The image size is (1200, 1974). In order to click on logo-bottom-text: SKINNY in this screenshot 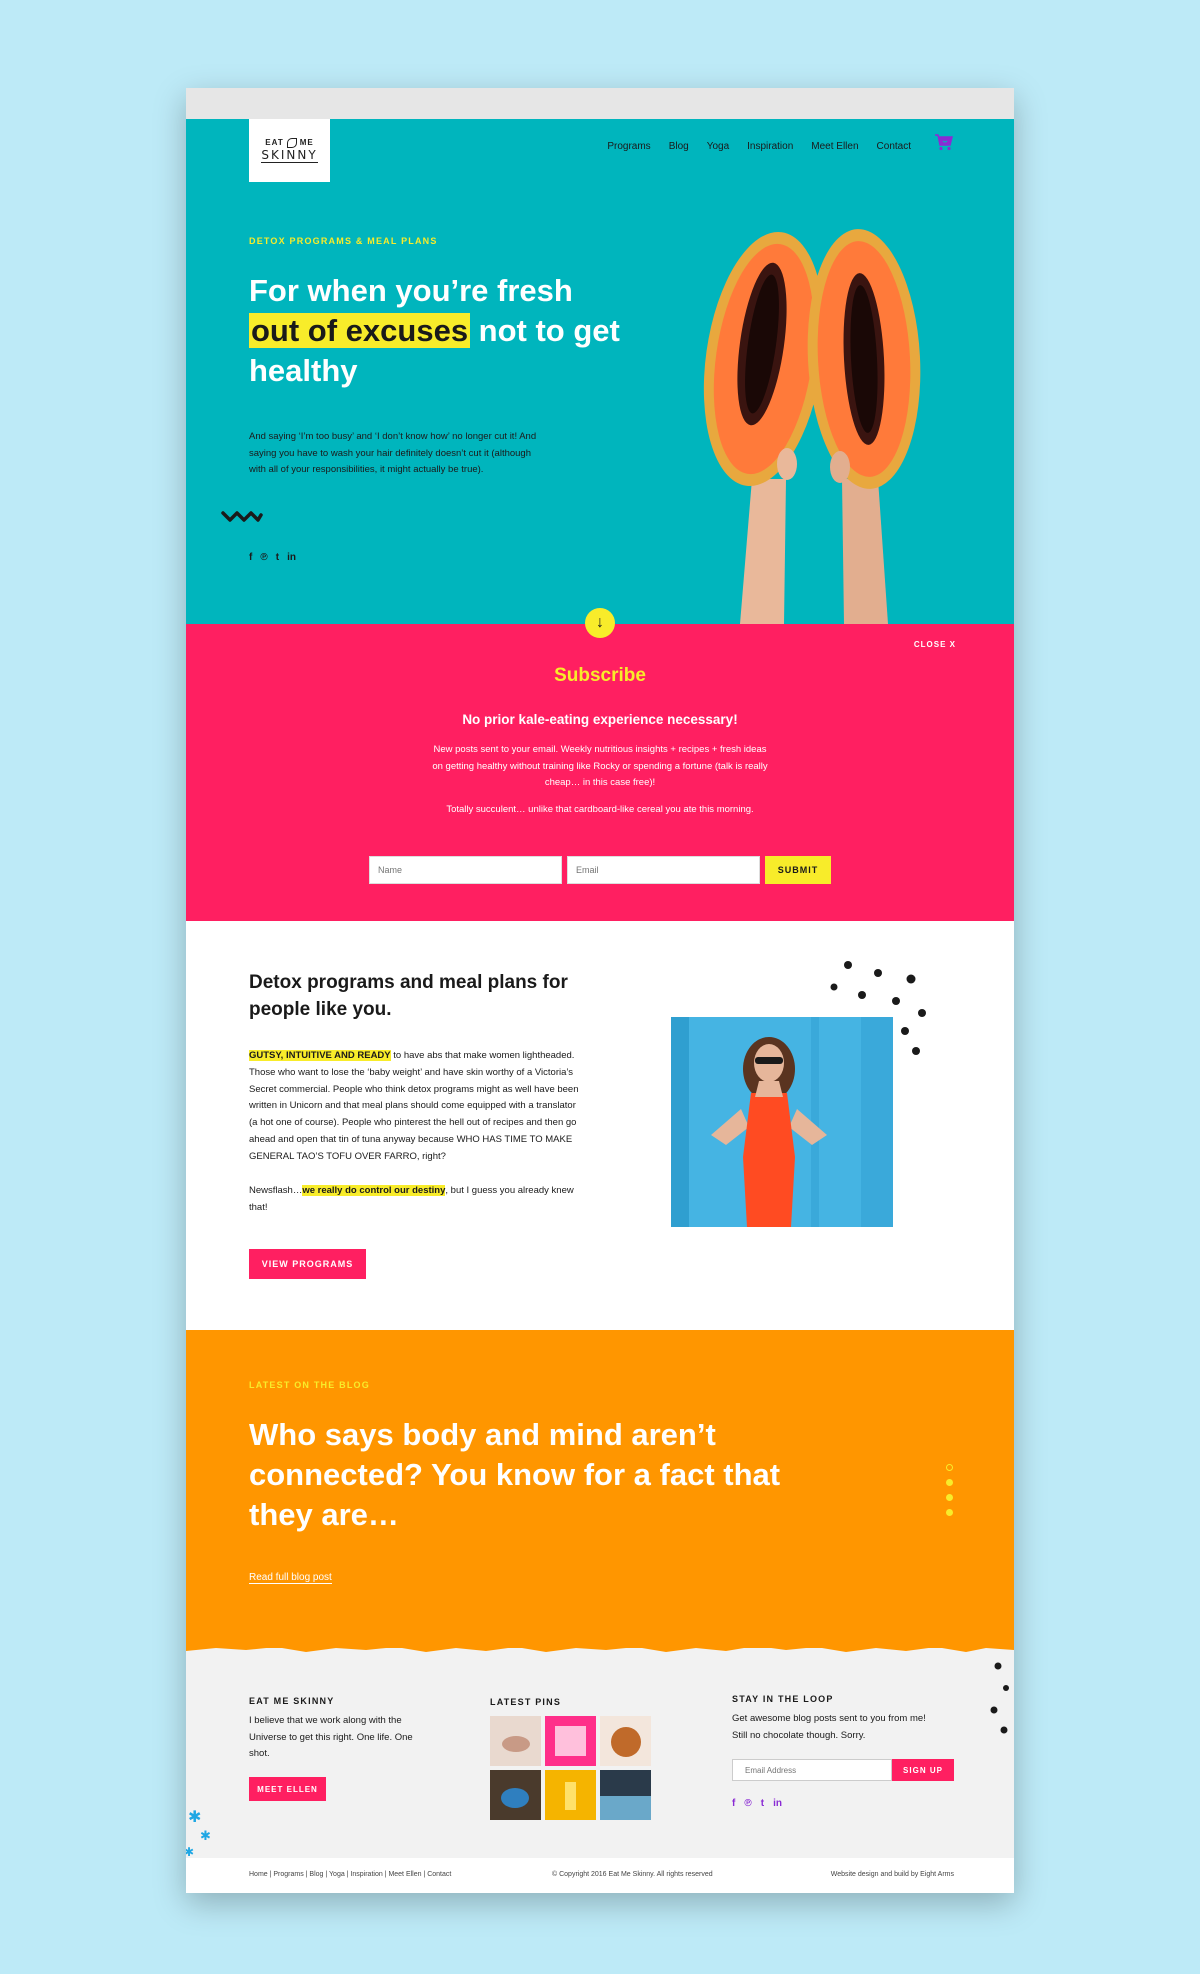, I will do `click(289, 155)`.